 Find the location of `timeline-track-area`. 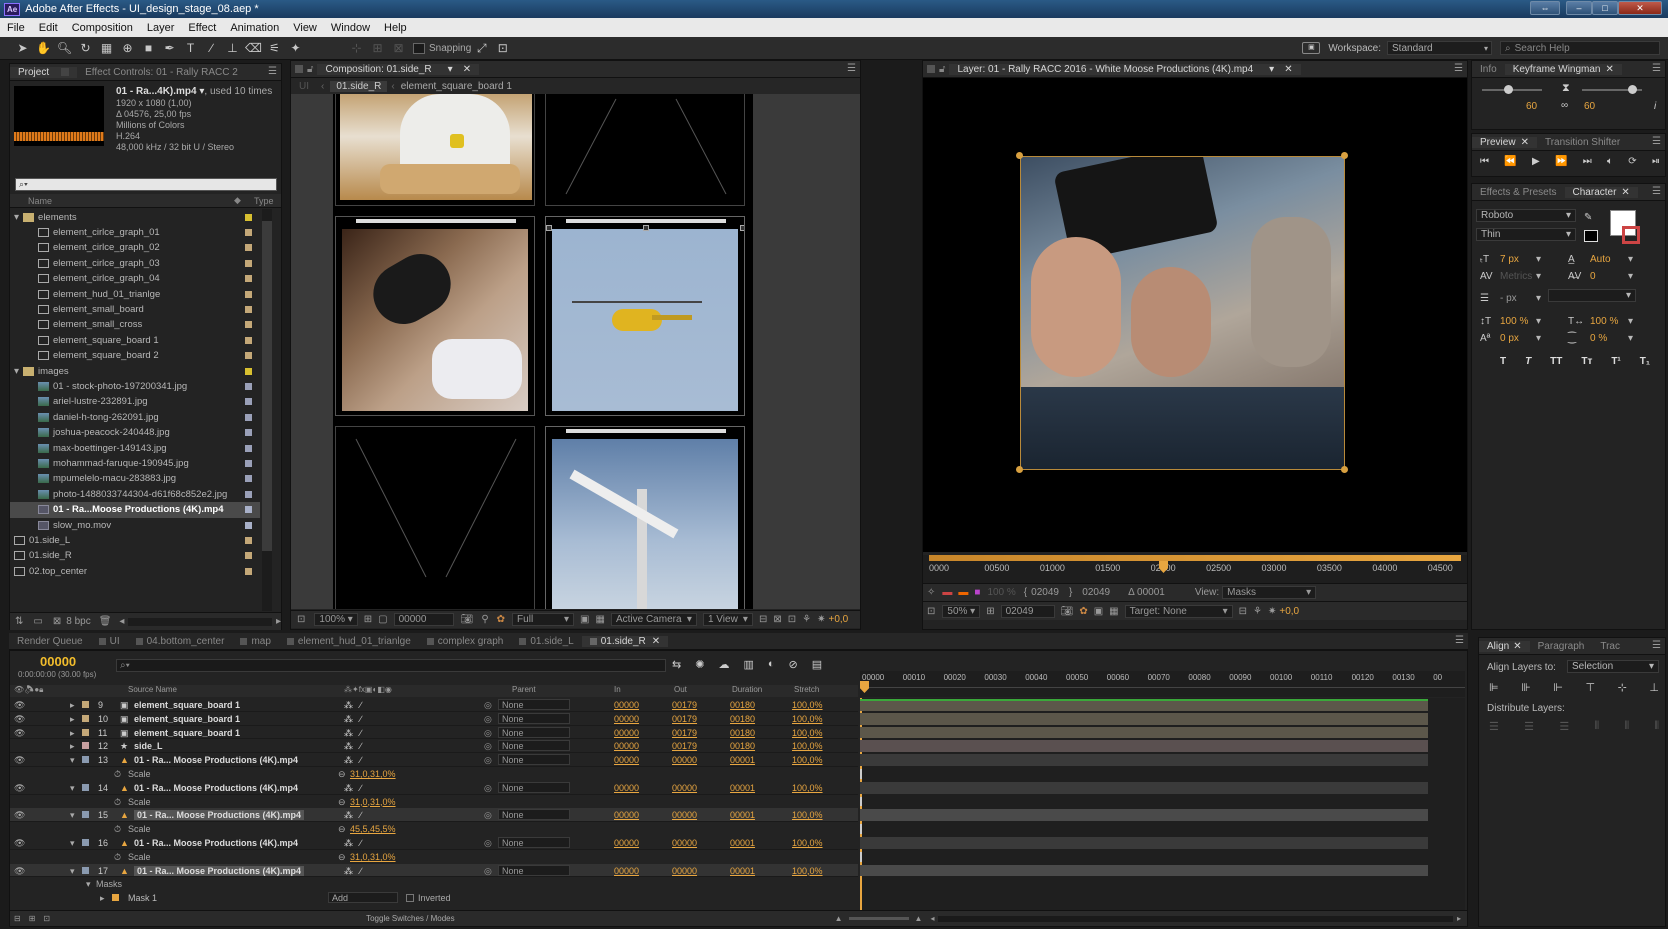

timeline-track-area is located at coordinates (1162, 804).